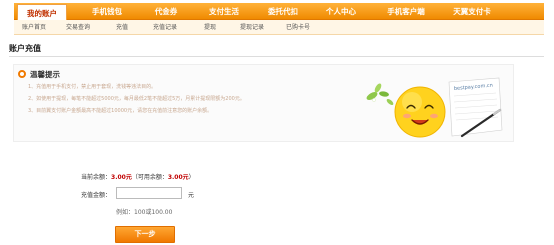 Image resolution: width=554 pixels, height=245 pixels. I want to click on subnav-transaction-query: 交易查询, so click(78, 27).